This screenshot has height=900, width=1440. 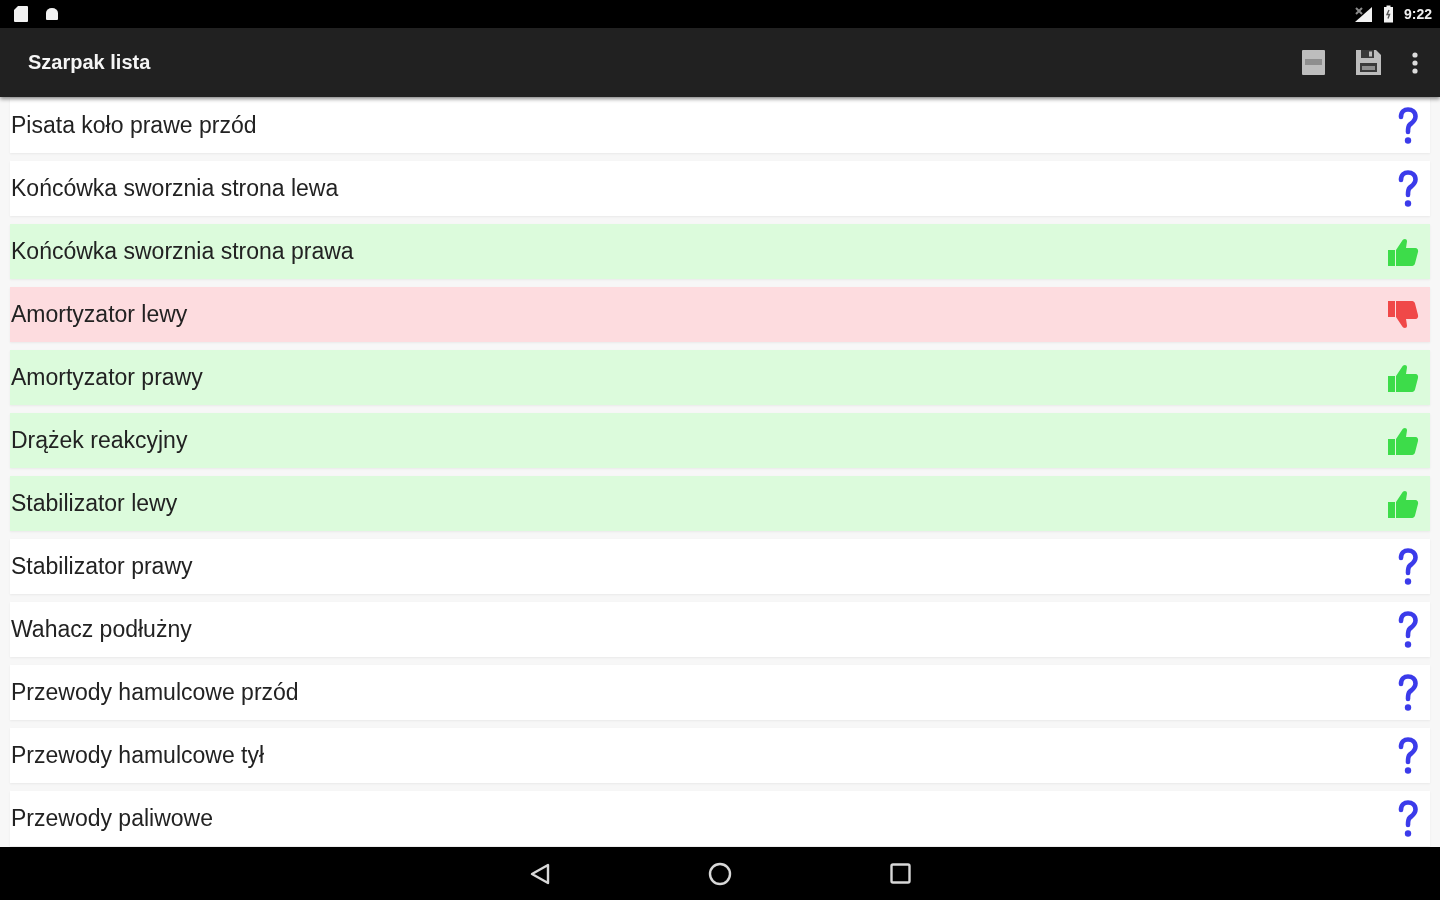 What do you see at coordinates (1368, 62) in the screenshot?
I see `save-icon` at bounding box center [1368, 62].